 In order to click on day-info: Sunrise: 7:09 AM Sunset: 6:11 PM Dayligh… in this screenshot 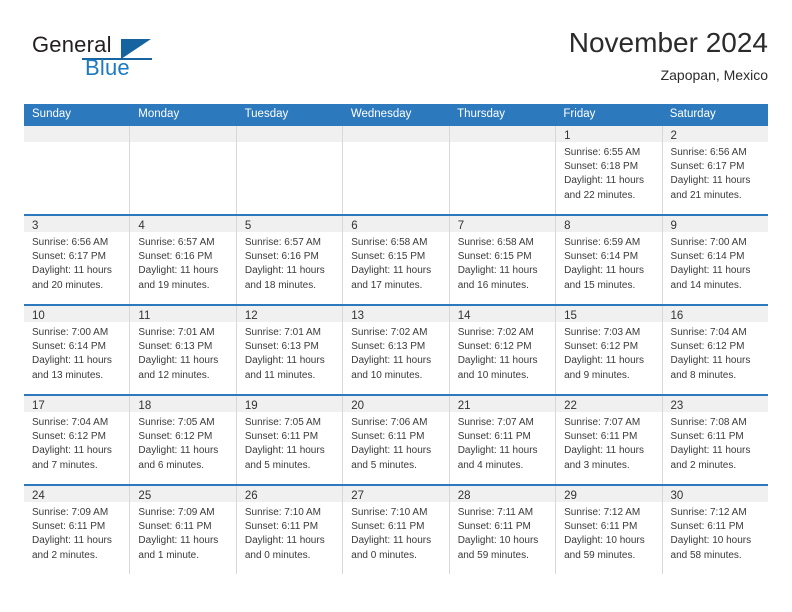, I will do `click(182, 532)`.